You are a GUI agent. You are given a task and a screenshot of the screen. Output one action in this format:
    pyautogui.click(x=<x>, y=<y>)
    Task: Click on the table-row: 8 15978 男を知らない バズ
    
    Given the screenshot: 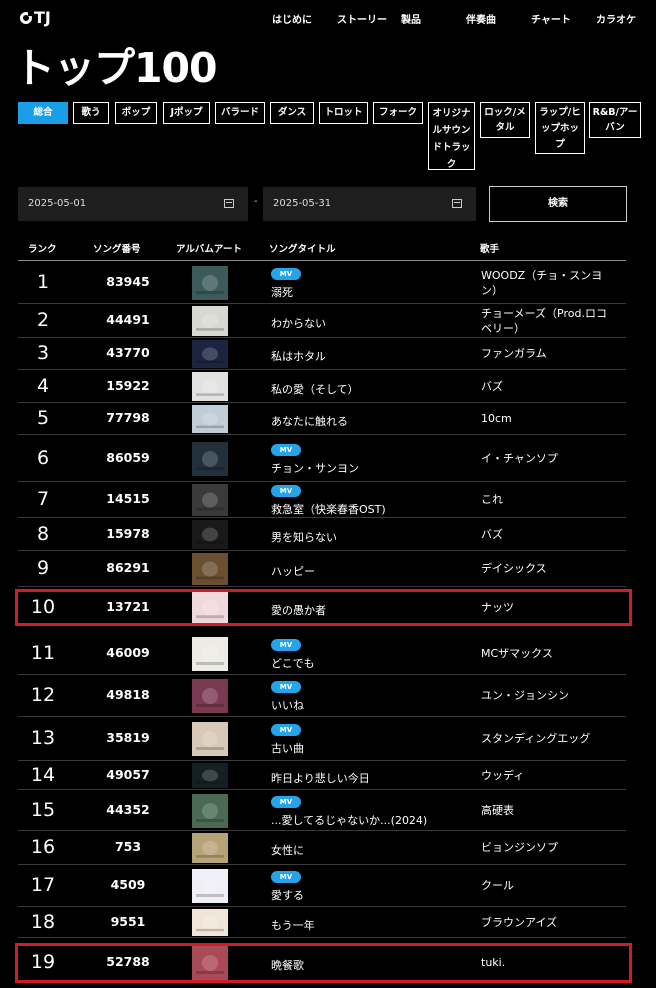 What is the action you would take?
    pyautogui.click(x=322, y=534)
    